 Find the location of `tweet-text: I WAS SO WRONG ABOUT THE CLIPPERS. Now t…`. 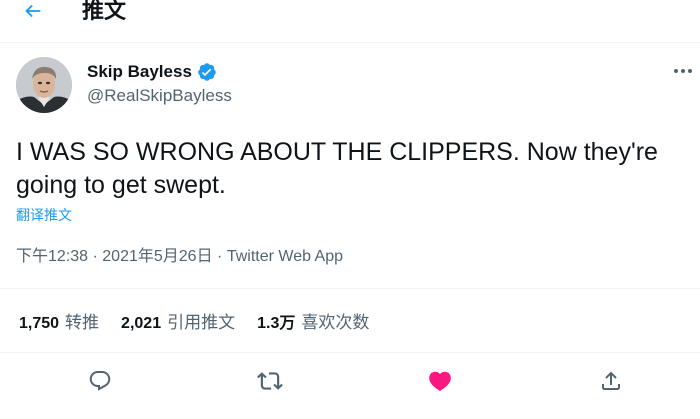

tweet-text: I WAS SO WRONG ABOUT THE CLIPPERS. Now t… is located at coordinates (337, 168).